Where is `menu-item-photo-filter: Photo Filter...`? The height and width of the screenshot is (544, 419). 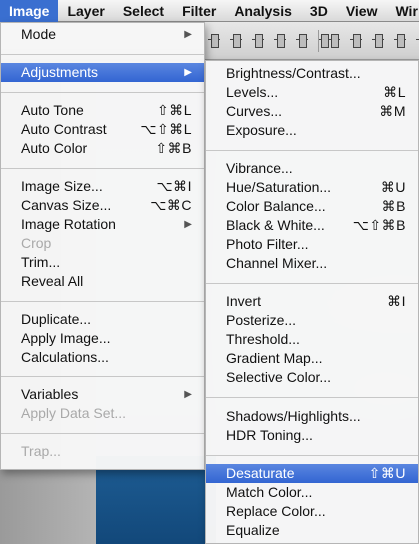 menu-item-photo-filter: Photo Filter... is located at coordinates (312, 244).